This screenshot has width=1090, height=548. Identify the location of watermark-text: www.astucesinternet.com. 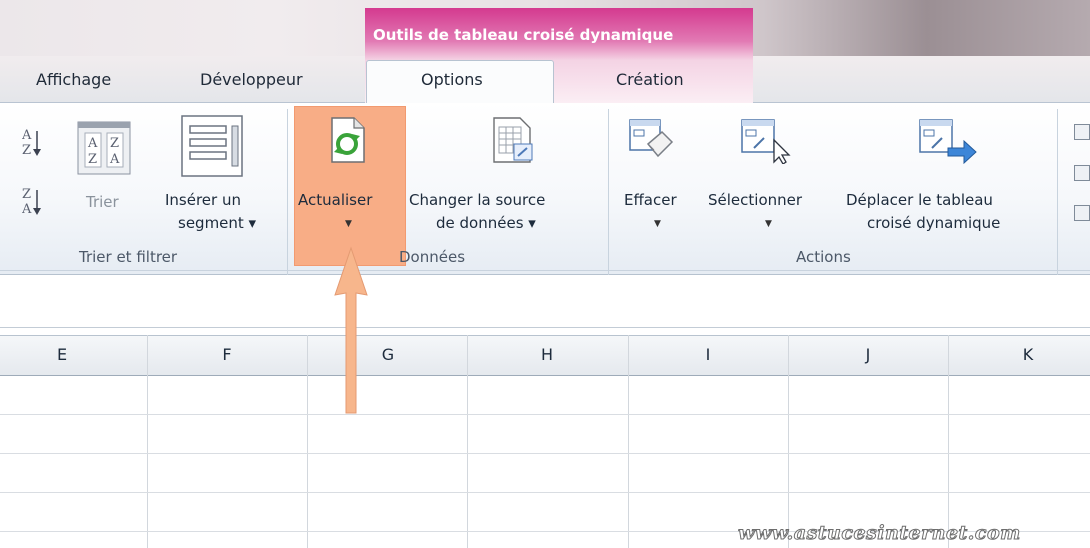
(879, 533).